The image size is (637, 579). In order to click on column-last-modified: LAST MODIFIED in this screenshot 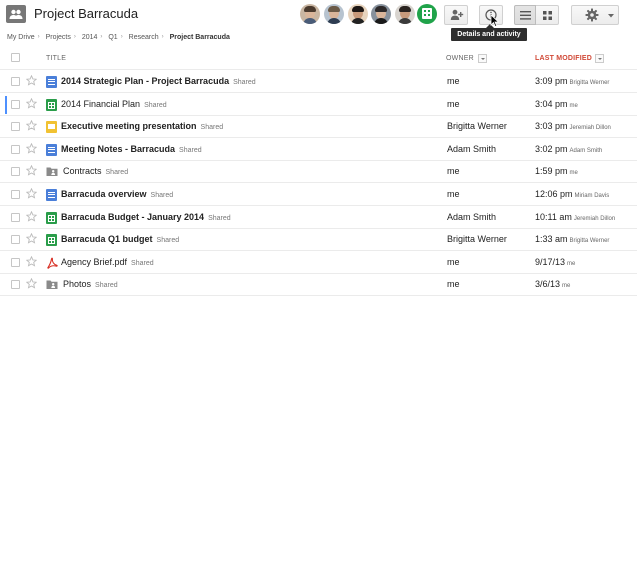, I will do `click(563, 58)`.